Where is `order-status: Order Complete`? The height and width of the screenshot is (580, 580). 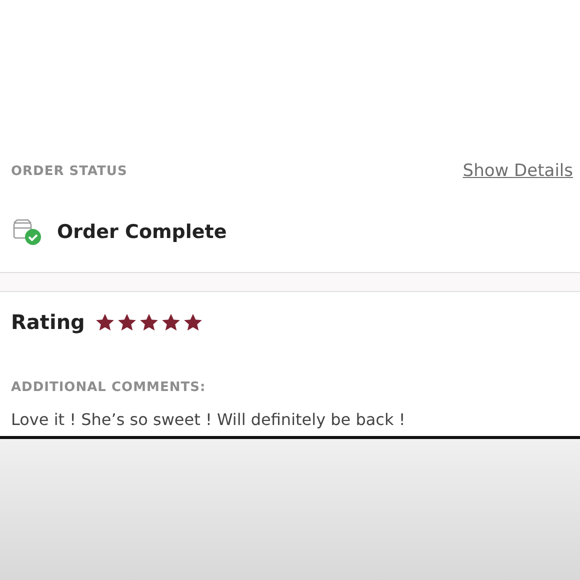
order-status: Order Complete is located at coordinates (142, 232).